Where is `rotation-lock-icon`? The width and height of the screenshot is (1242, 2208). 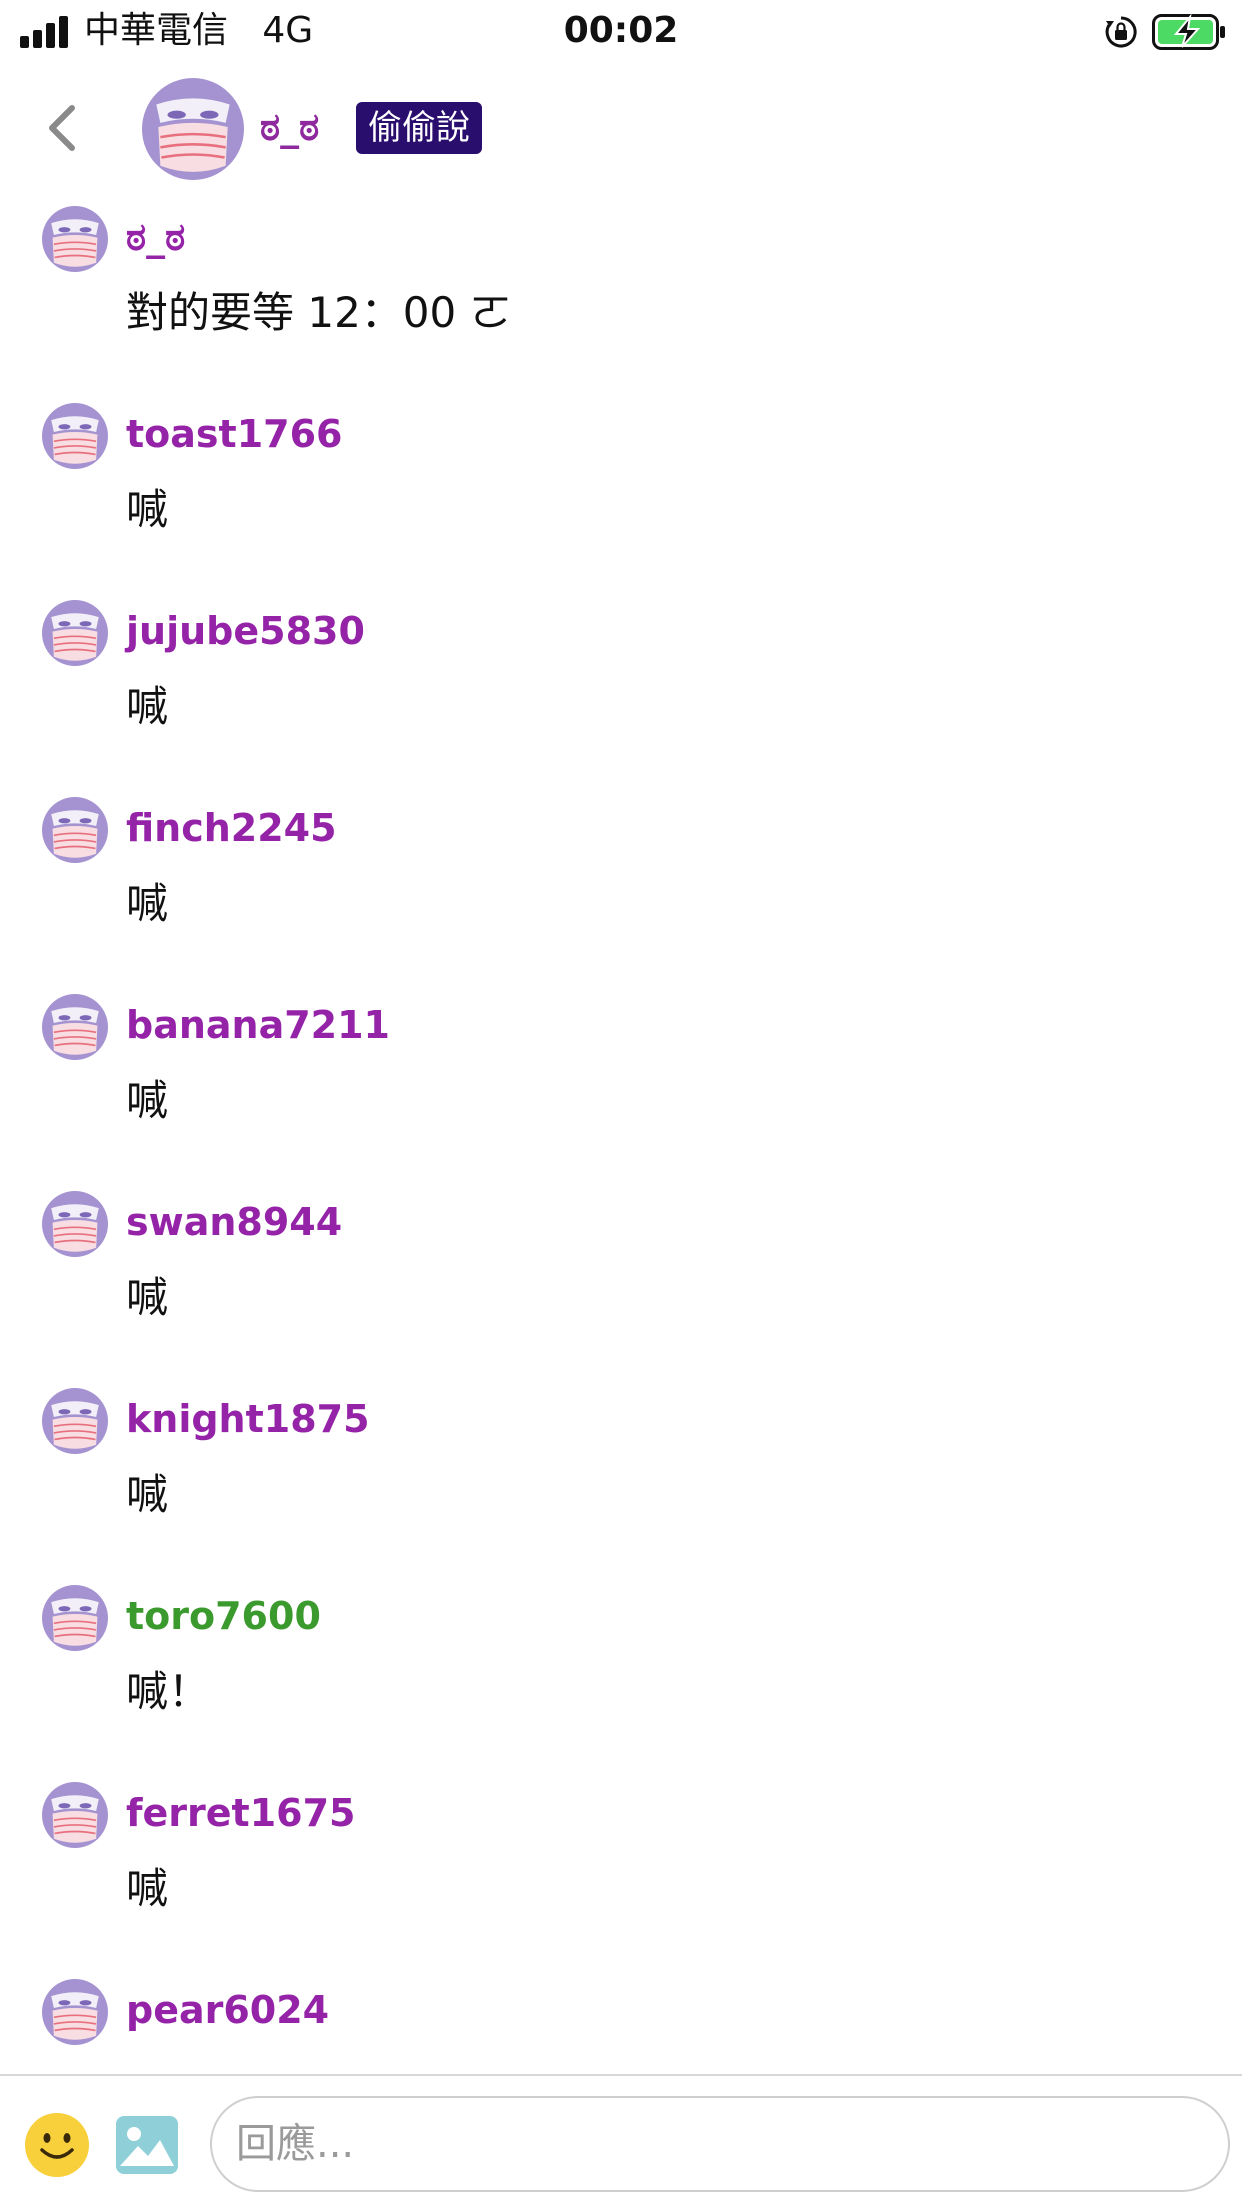
rotation-lock-icon is located at coordinates (1121, 32).